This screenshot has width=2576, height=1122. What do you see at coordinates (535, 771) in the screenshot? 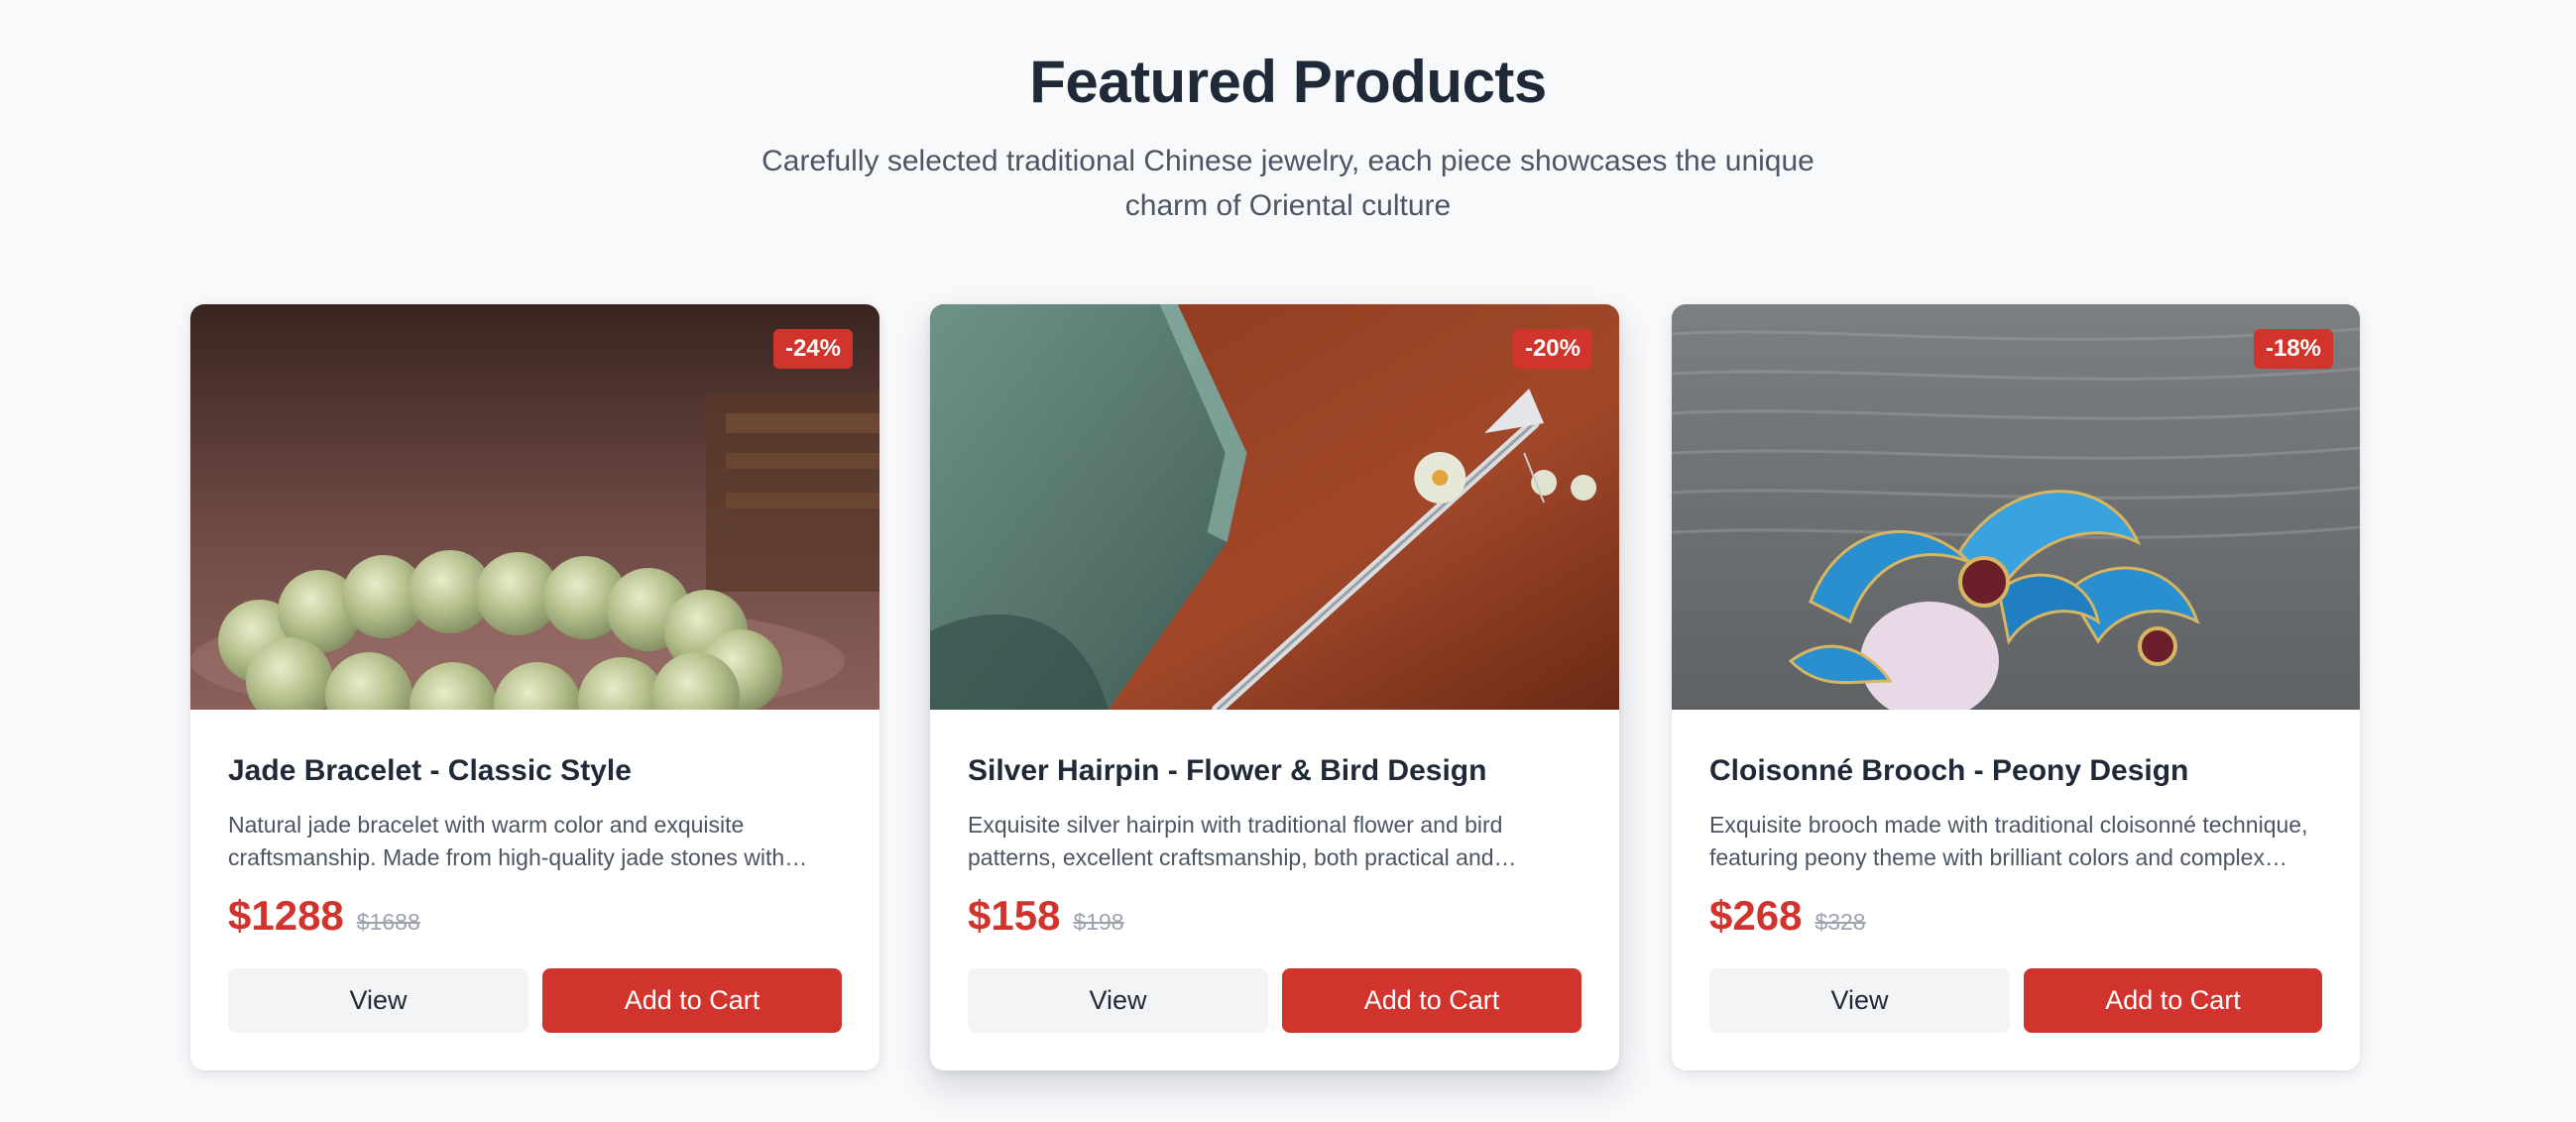
I see `product-title: Jade Bracelet - Classic Style` at bounding box center [535, 771].